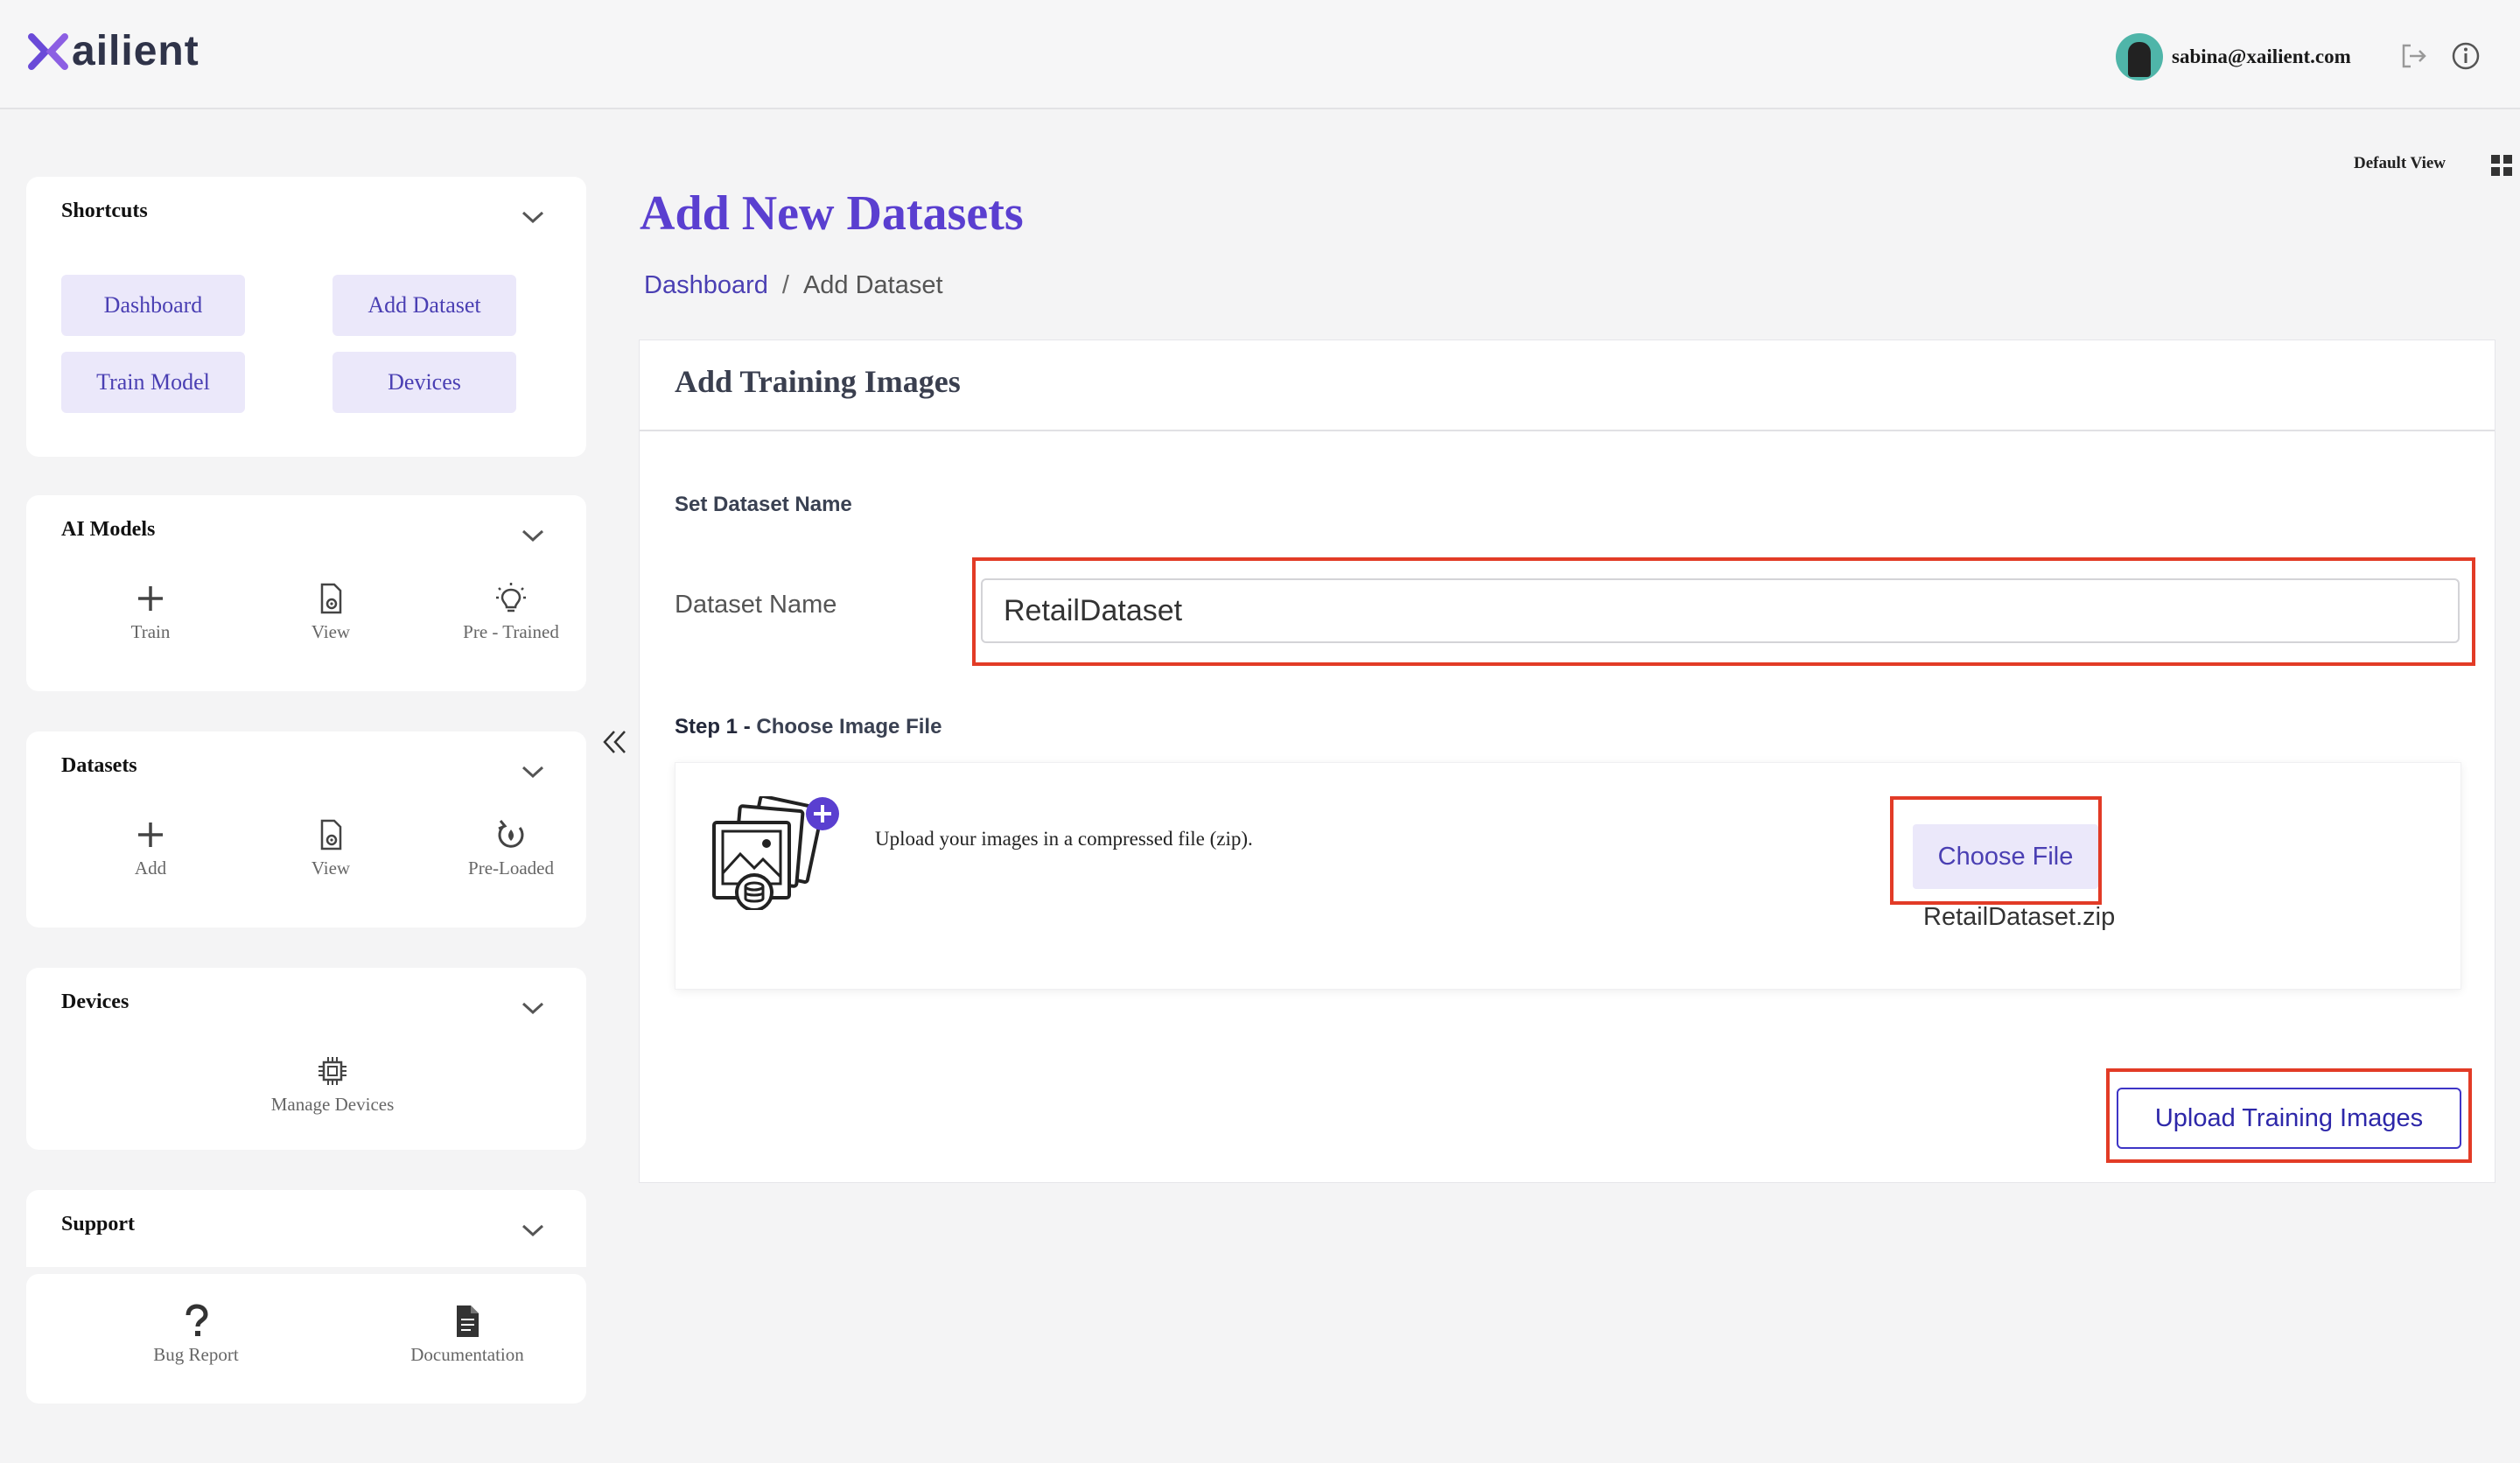 Image resolution: width=2520 pixels, height=1463 pixels. I want to click on shortcut-add-dataset-button: Add Dataset, so click(424, 305).